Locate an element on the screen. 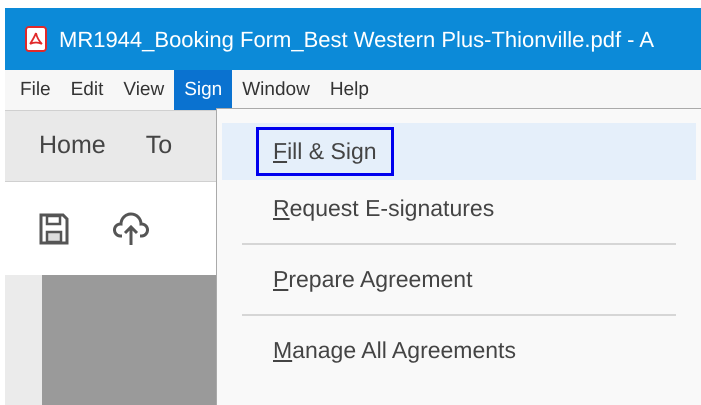 The image size is (701, 405). menu-option: Fill & Sign is located at coordinates (459, 151).